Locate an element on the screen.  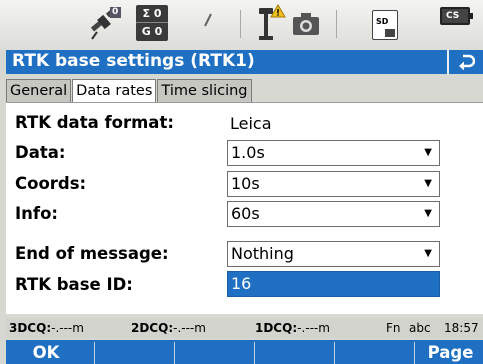
3d-quality: 3DCQ:-.---m is located at coordinates (46, 328).